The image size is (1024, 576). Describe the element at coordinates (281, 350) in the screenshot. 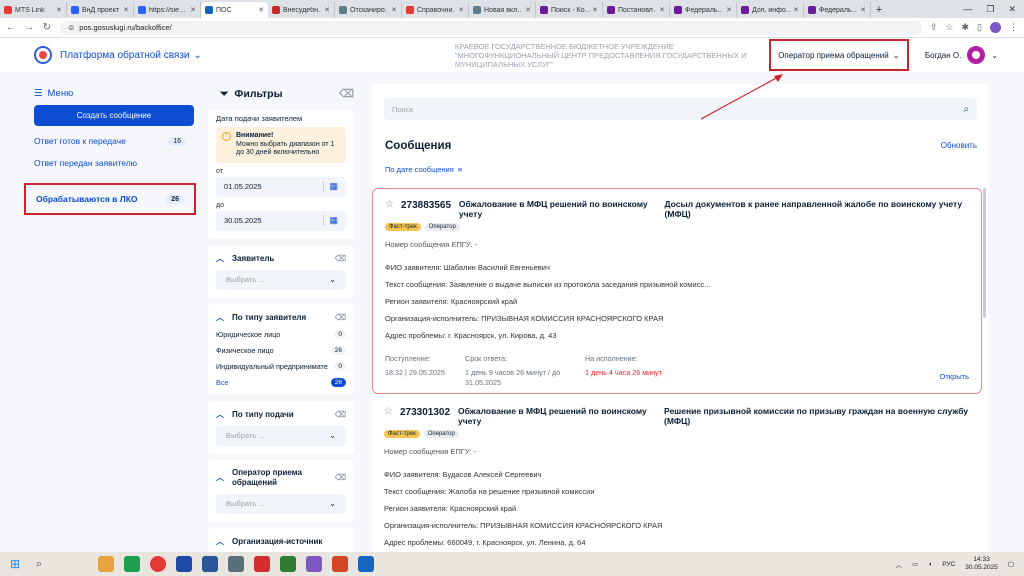

I see `type-option-individual: Физическое лицо 26` at that location.